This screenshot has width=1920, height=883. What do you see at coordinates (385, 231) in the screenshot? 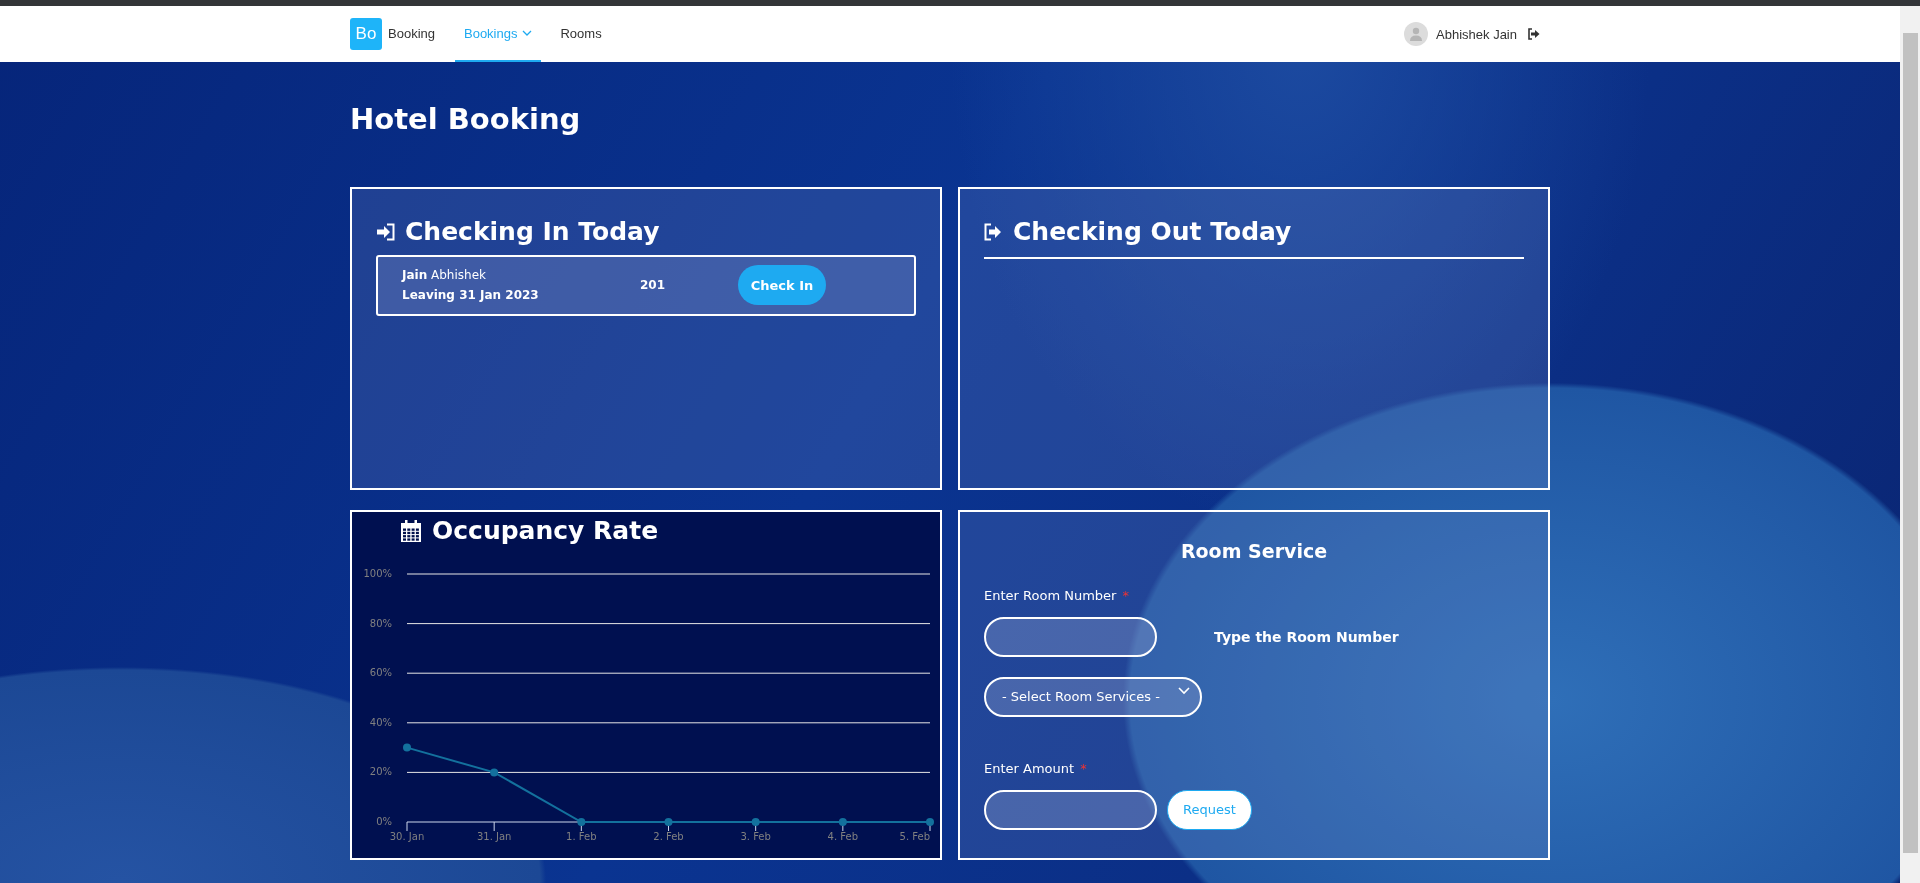
I see `sign-in-icon` at bounding box center [385, 231].